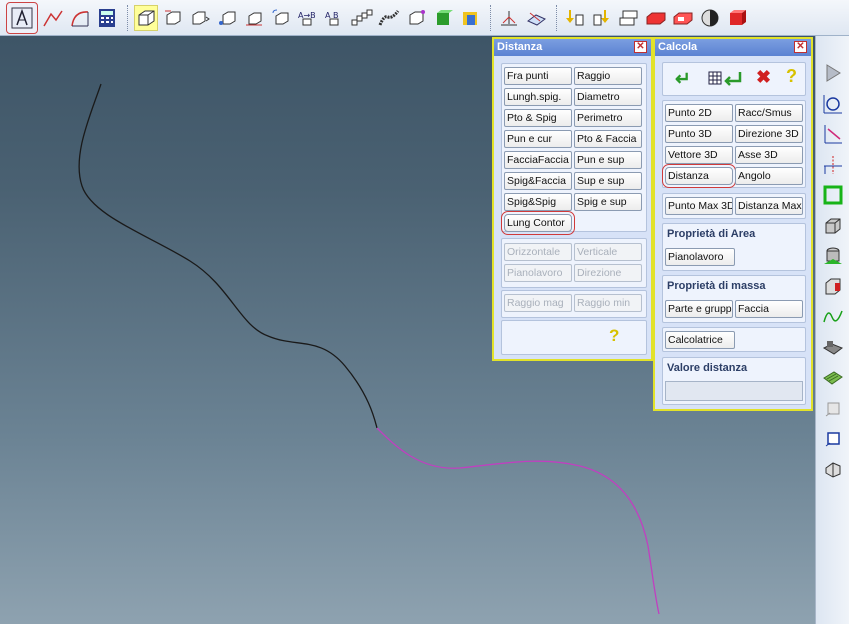  I want to click on box-arrow-icon, so click(200, 18).